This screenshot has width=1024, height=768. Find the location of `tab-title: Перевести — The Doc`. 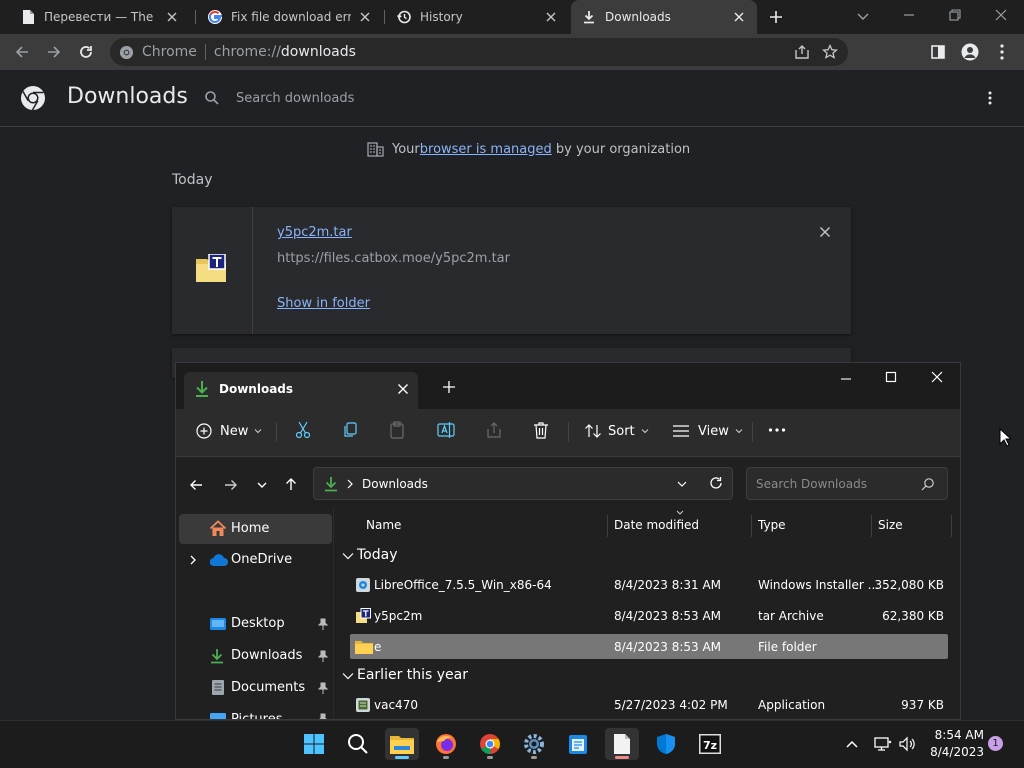

tab-title: Перевести — The Doc is located at coordinates (101, 17).